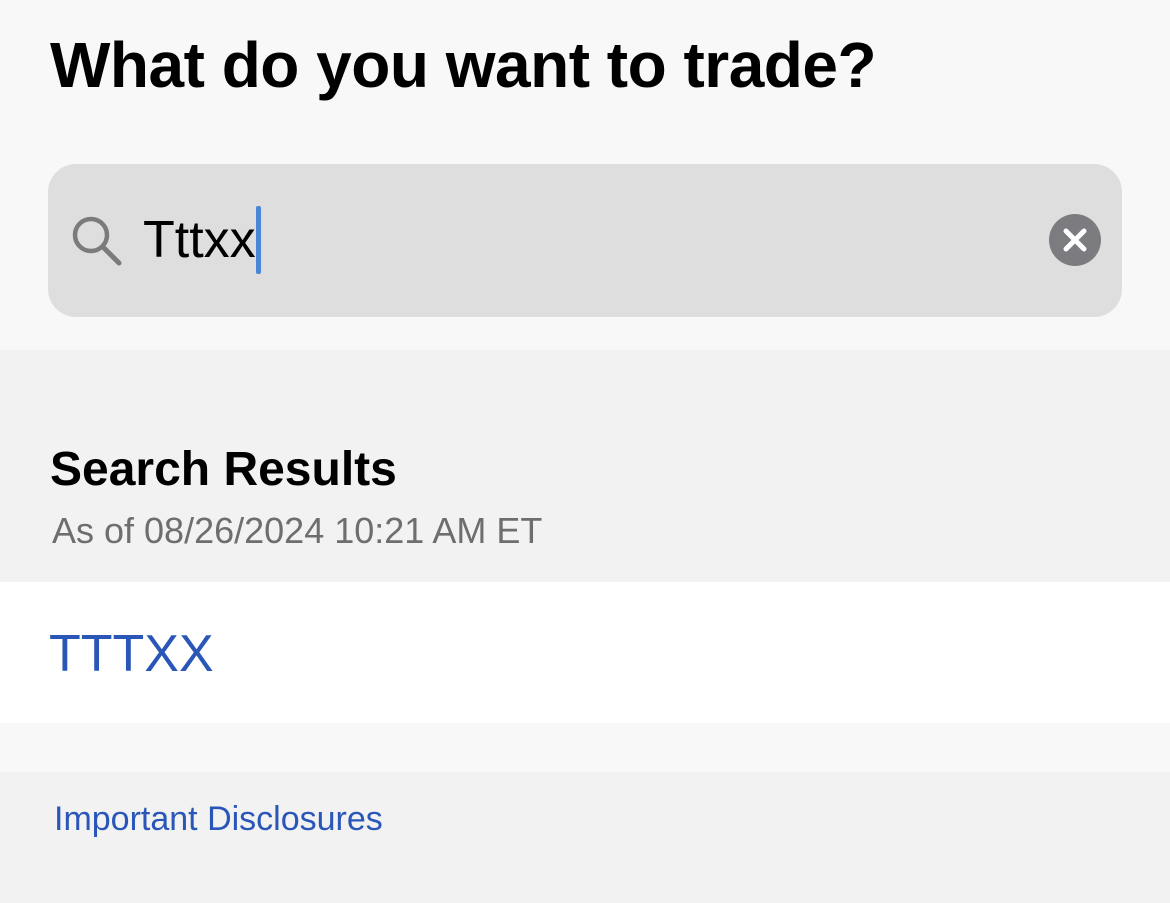  I want to click on close-icon, so click(1075, 240).